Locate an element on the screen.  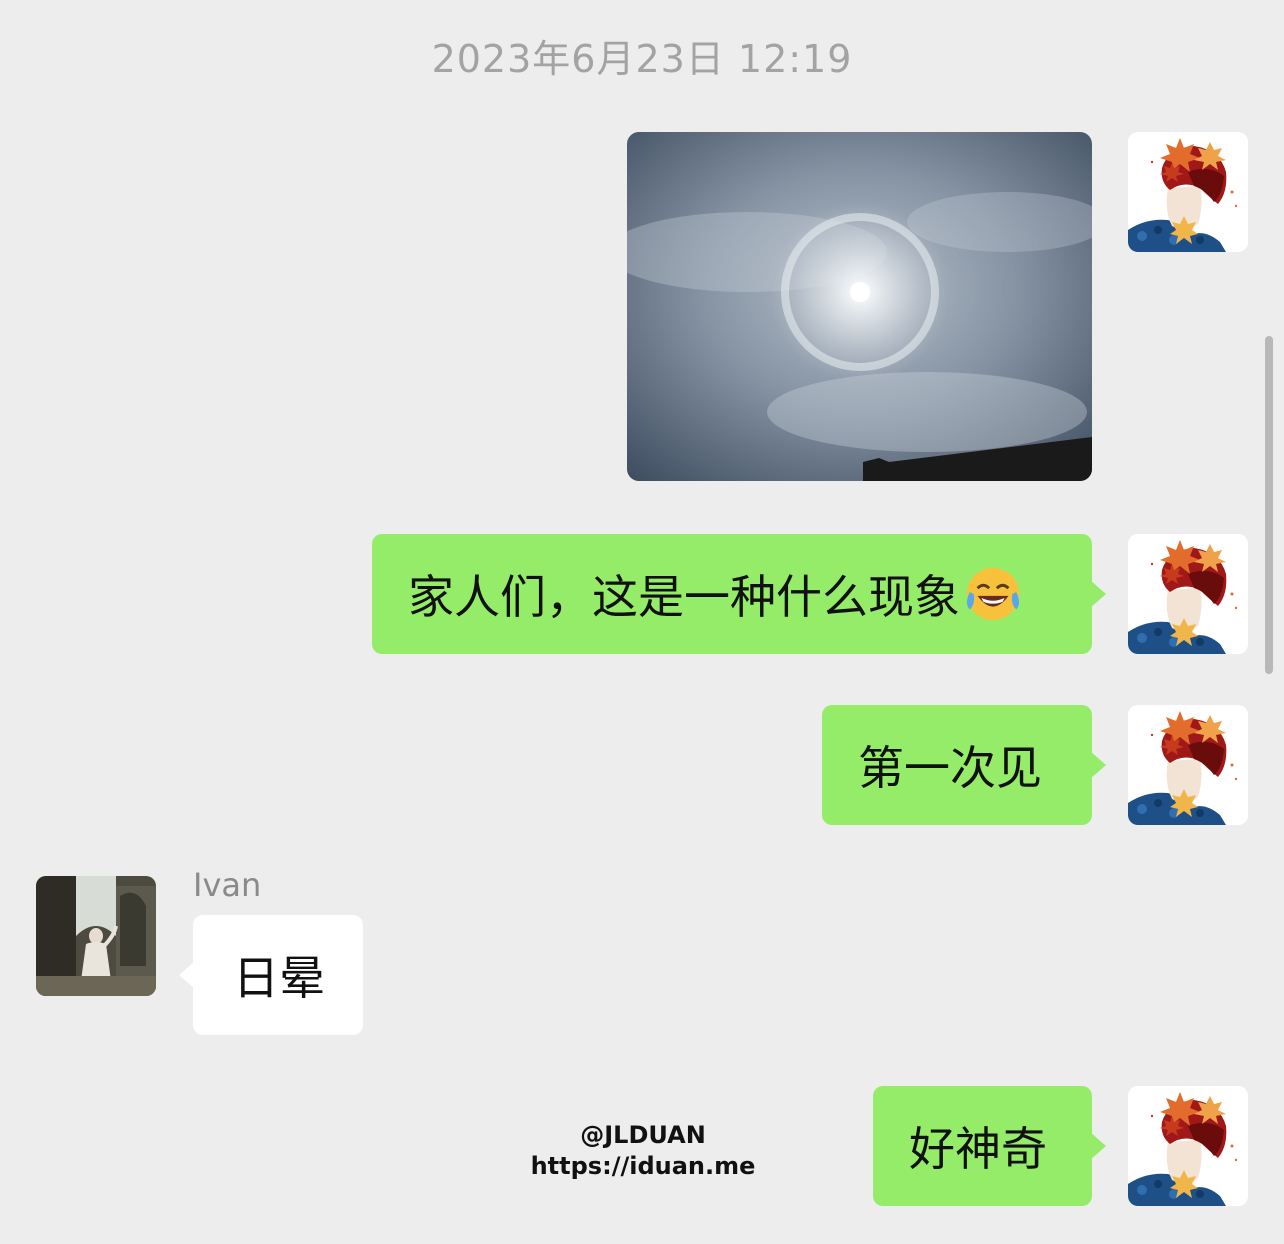
sun-halo-photo-message is located at coordinates (859, 306).